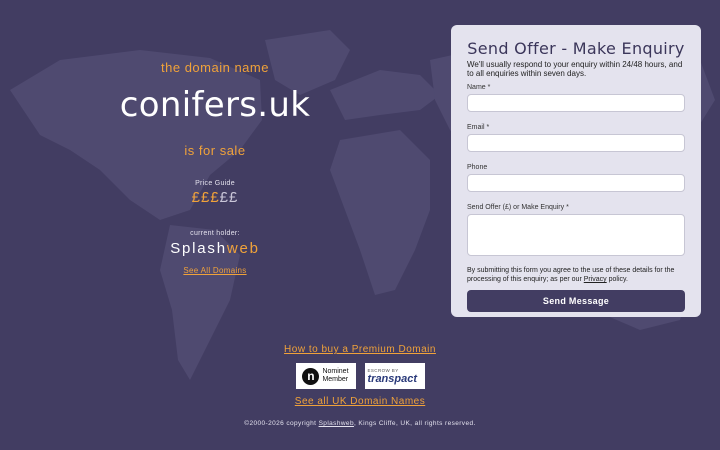 The image size is (720, 450). Describe the element at coordinates (617, 279) in the screenshot. I see `terms-after: policy.` at that location.